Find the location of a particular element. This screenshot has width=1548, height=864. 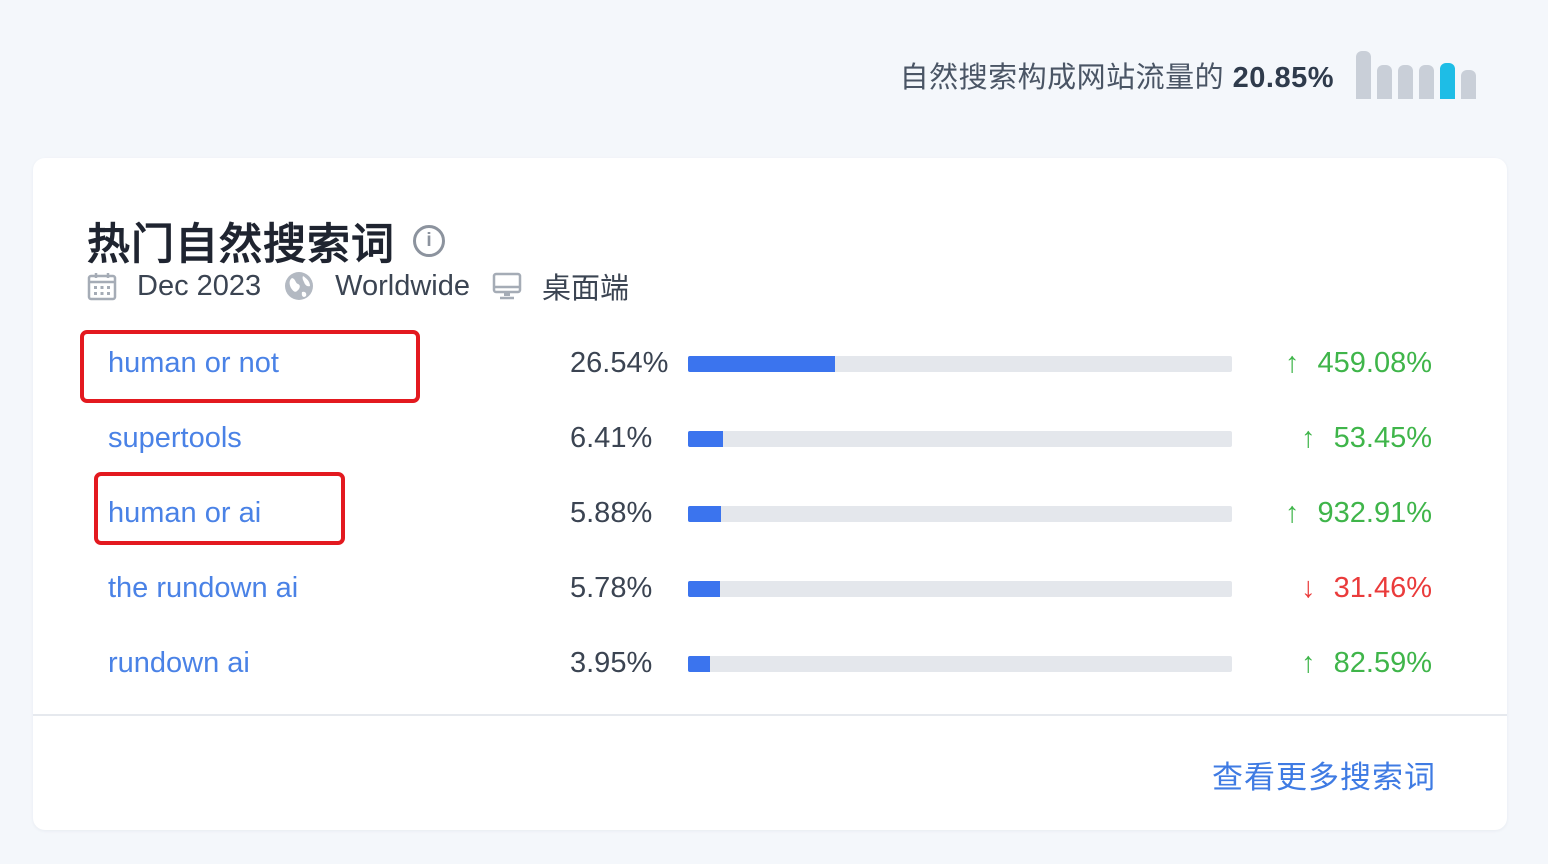

mini-bar-chart is located at coordinates (1416, 75).